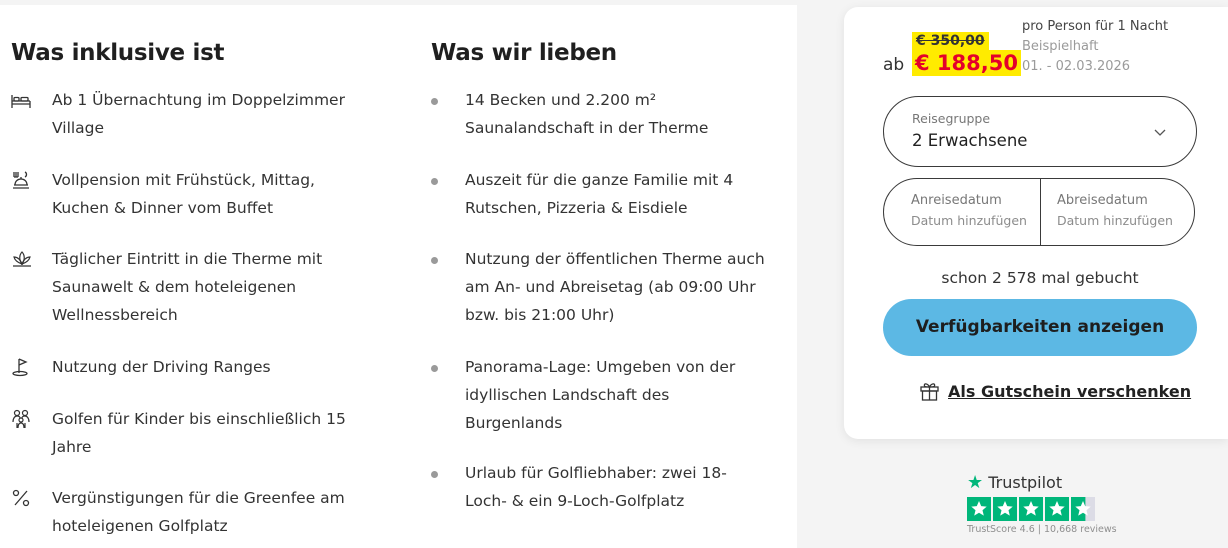 This screenshot has height=548, width=1228. Describe the element at coordinates (22, 367) in the screenshot. I see `golf-flag-icon` at that location.